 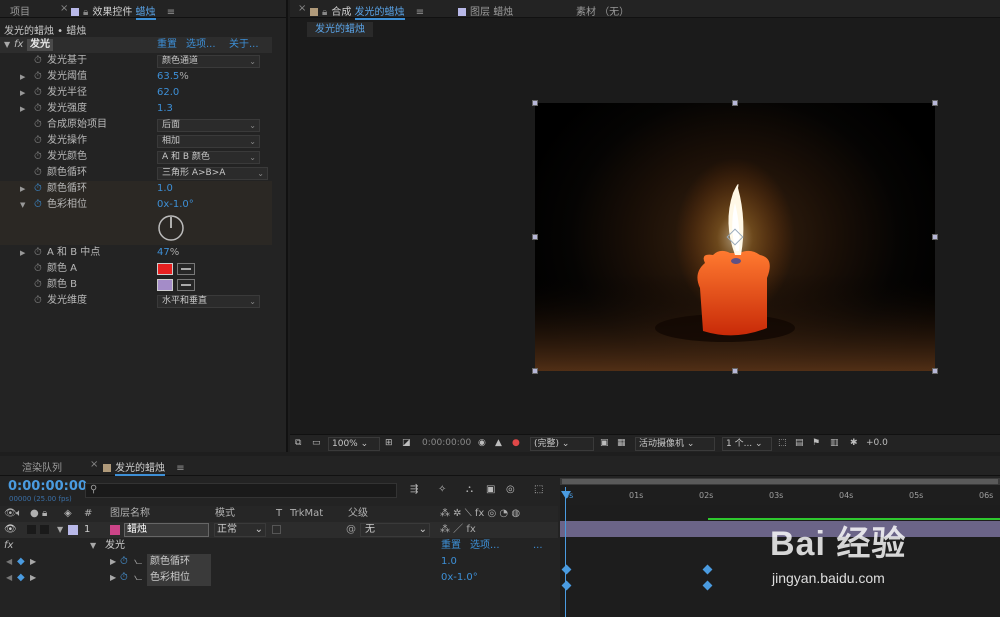 I want to click on pixel-aspect-icon: ⬚, so click(x=782, y=443).